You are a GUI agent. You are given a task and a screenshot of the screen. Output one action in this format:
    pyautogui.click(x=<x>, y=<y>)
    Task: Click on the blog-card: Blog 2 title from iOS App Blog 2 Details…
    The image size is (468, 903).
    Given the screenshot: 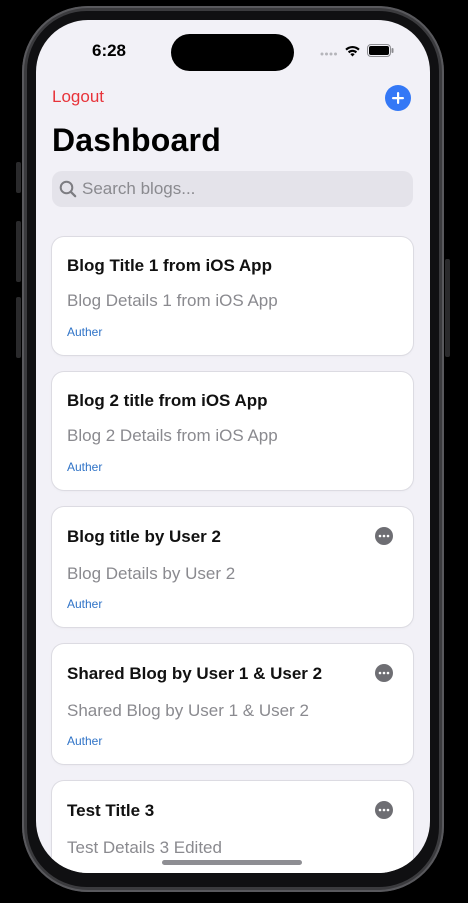 What is the action you would take?
    pyautogui.click(x=232, y=431)
    